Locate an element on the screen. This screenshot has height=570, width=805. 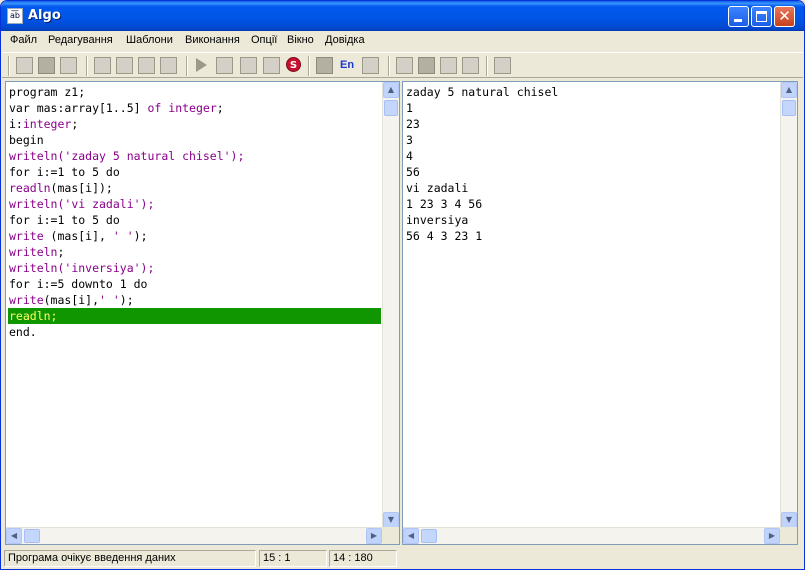
menu-templates: Шаблони is located at coordinates (149, 40).